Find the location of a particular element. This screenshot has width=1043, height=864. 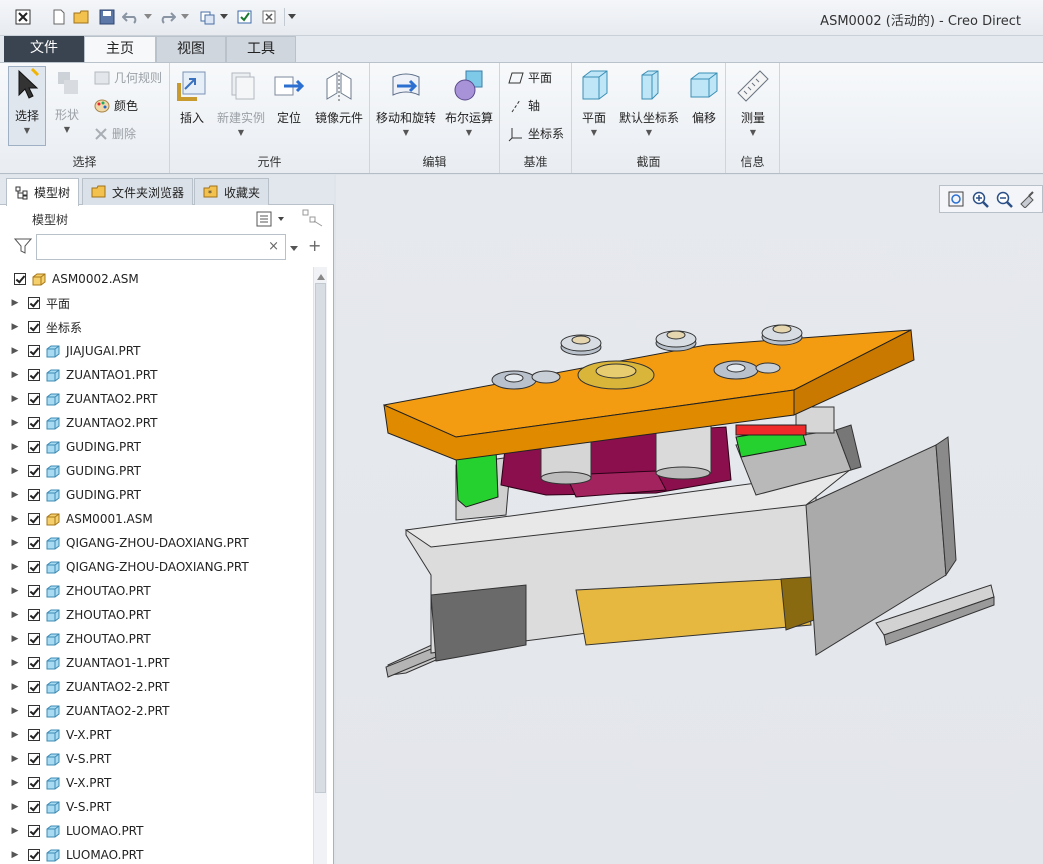

tree-item: ▶ ZUANTAO1-1.PRT is located at coordinates (160, 663).